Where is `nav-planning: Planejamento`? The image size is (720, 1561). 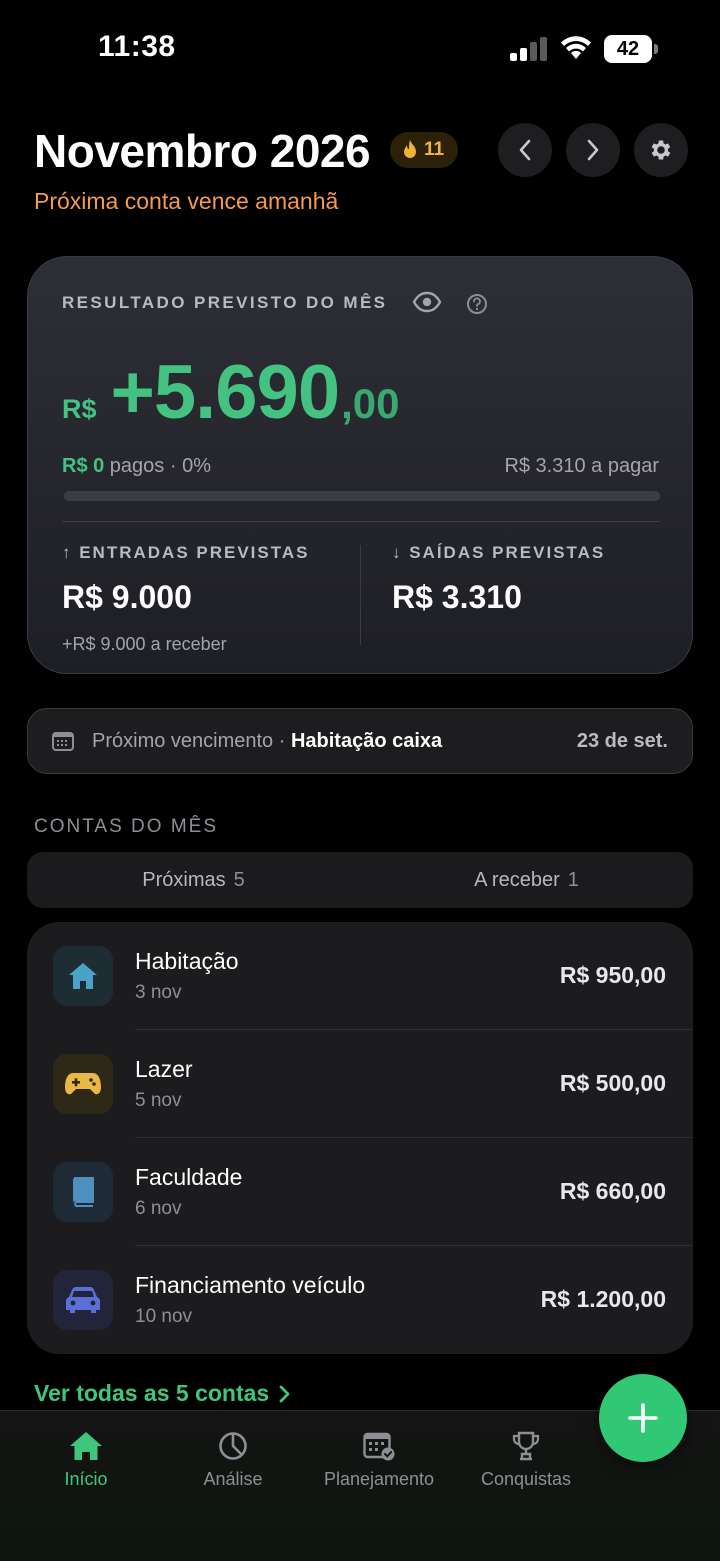
nav-planning: Planejamento is located at coordinates (379, 1460).